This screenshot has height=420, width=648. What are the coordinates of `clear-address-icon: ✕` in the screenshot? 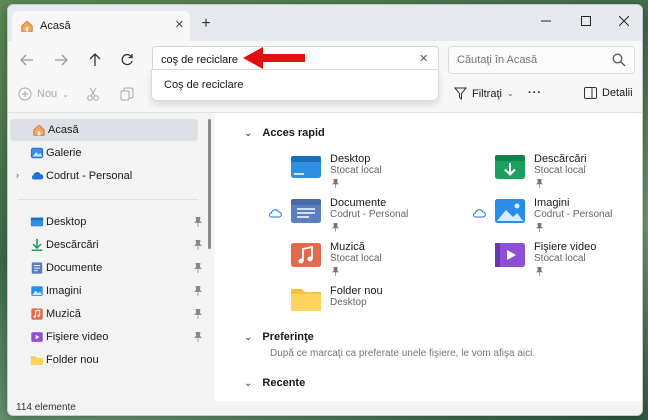 It's located at (423, 58).